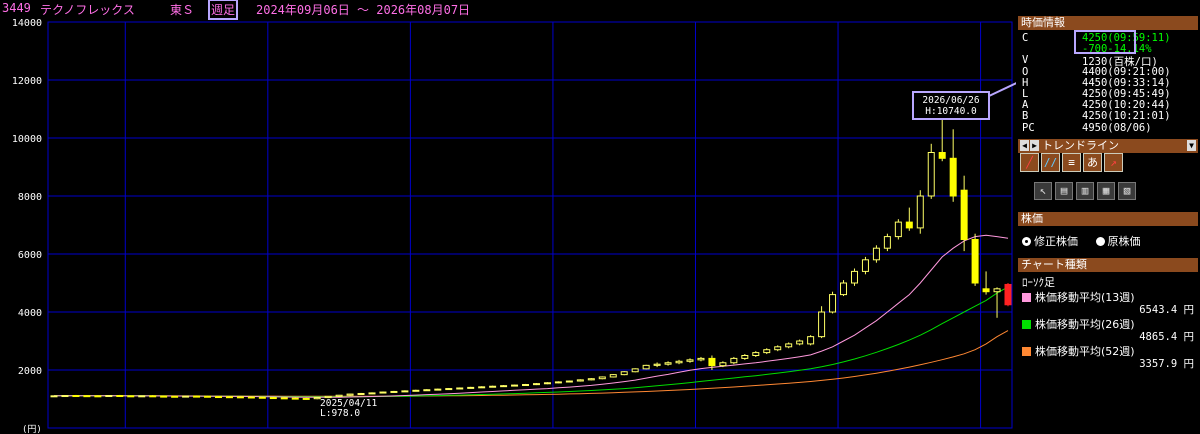 This screenshot has width=1200, height=434. What do you see at coordinates (1080, 145) in the screenshot?
I see `trendline-label: トレンドライン` at bounding box center [1080, 145].